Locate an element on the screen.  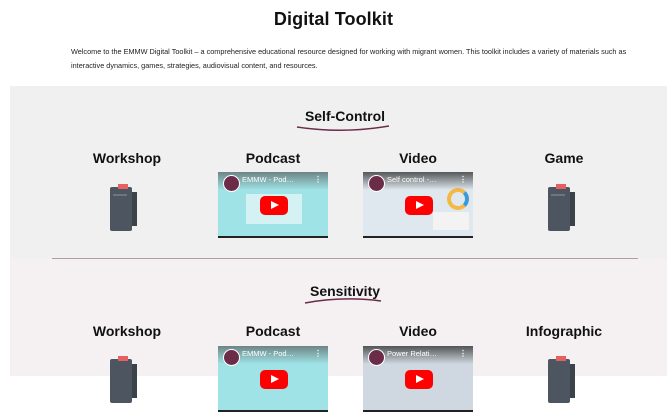
col-label-game: Game is located at coordinates (564, 158).